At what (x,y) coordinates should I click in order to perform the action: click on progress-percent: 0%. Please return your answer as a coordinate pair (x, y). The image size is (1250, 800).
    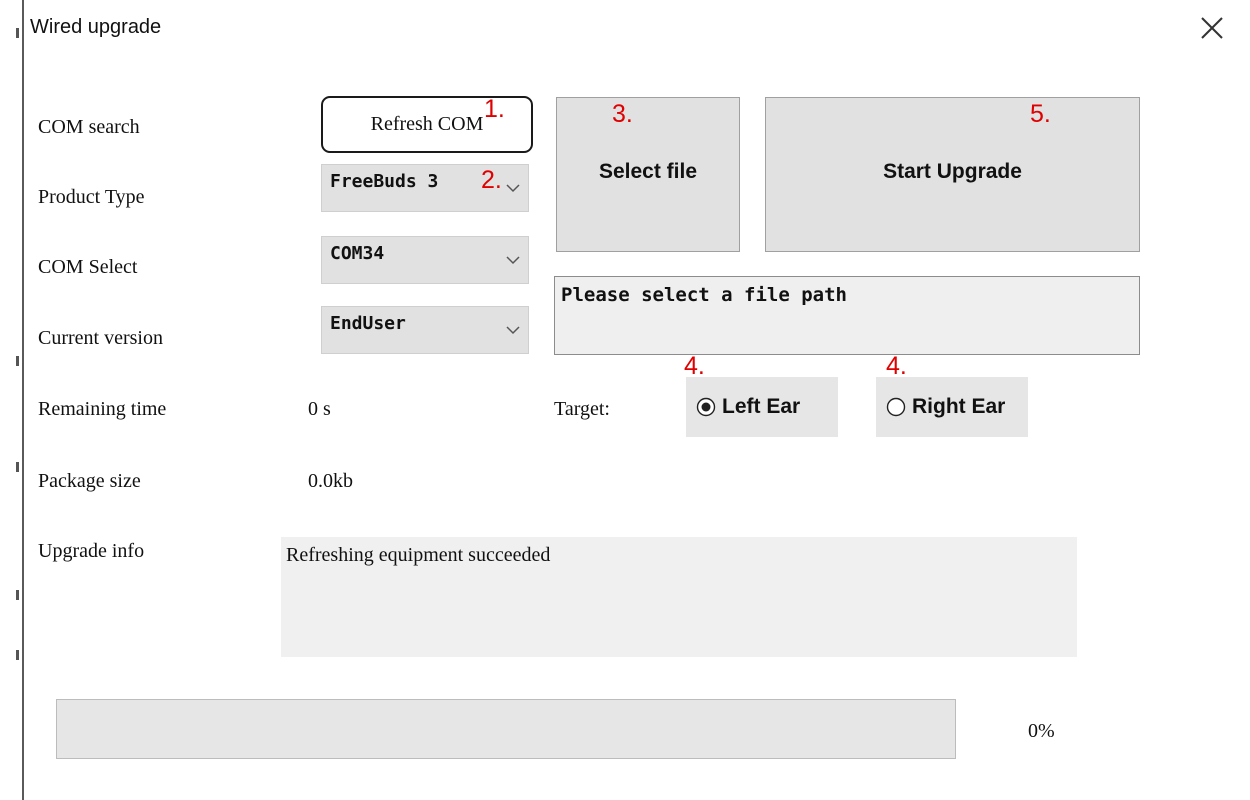
    Looking at the image, I should click on (1041, 731).